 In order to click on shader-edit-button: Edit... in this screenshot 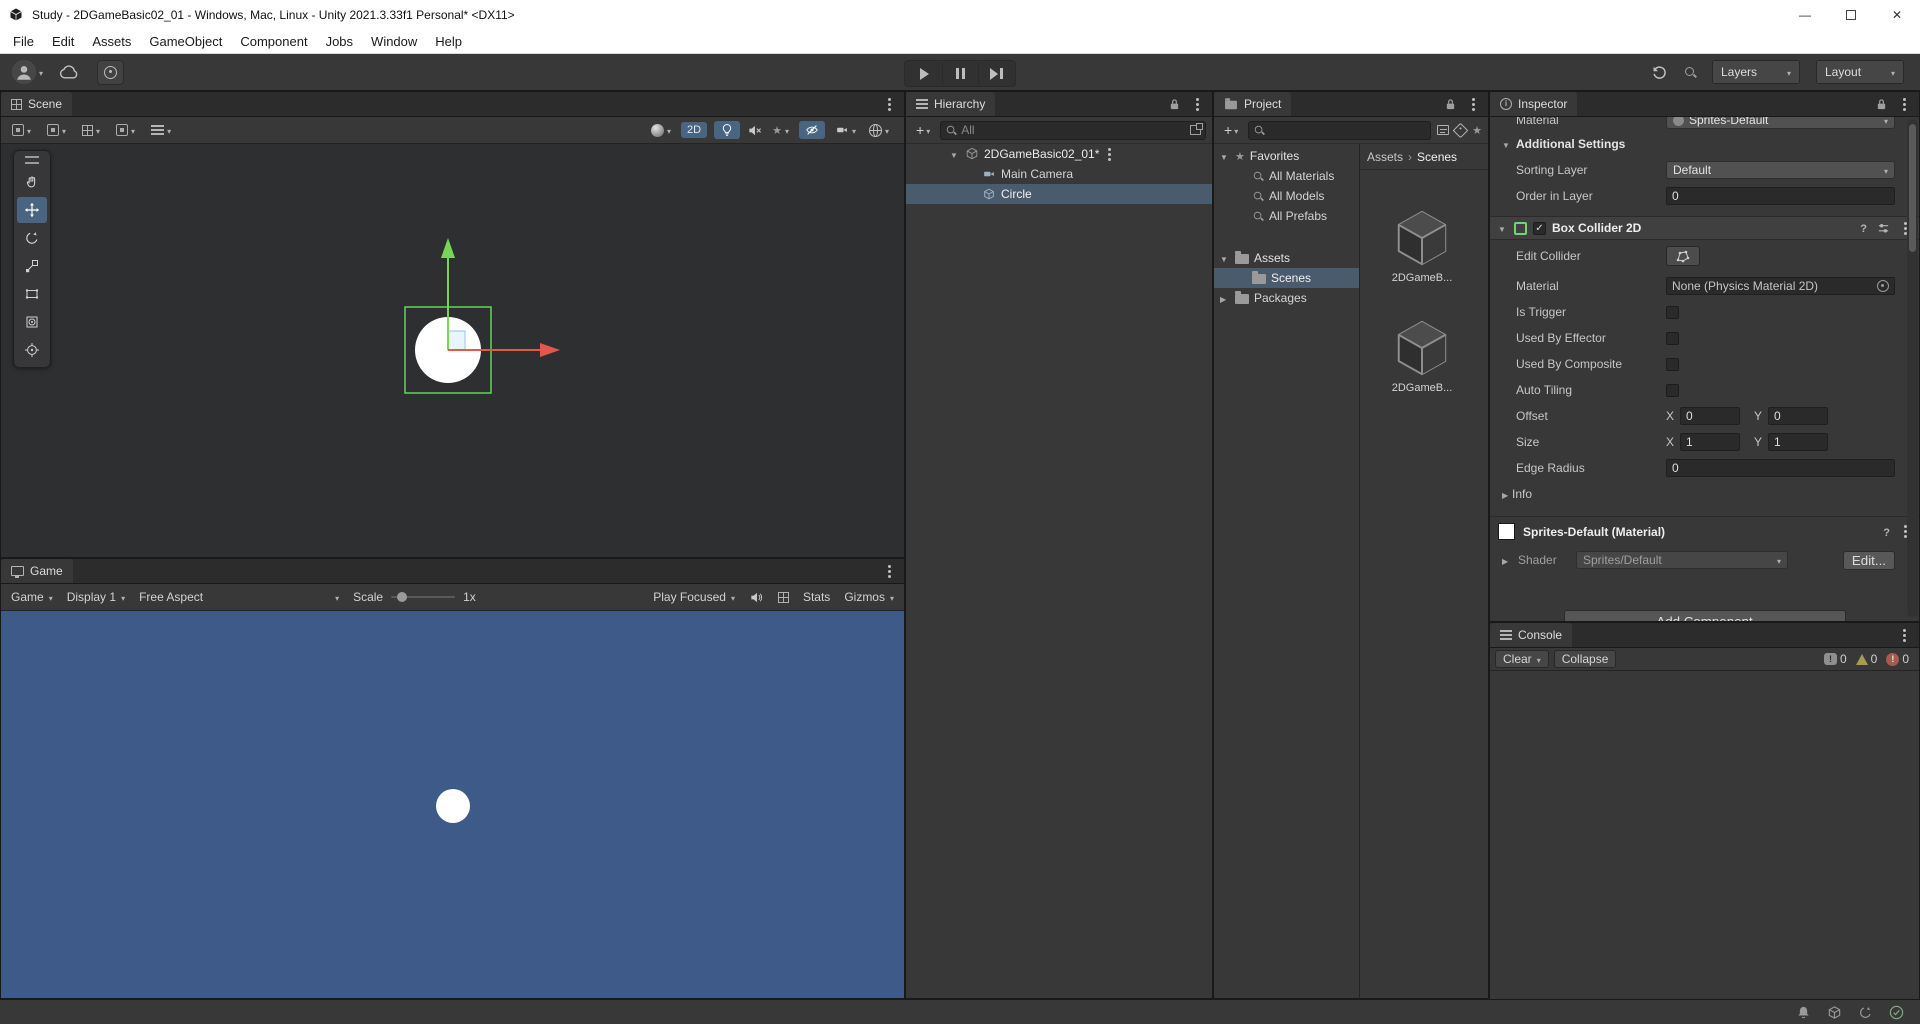, I will do `click(1868, 560)`.